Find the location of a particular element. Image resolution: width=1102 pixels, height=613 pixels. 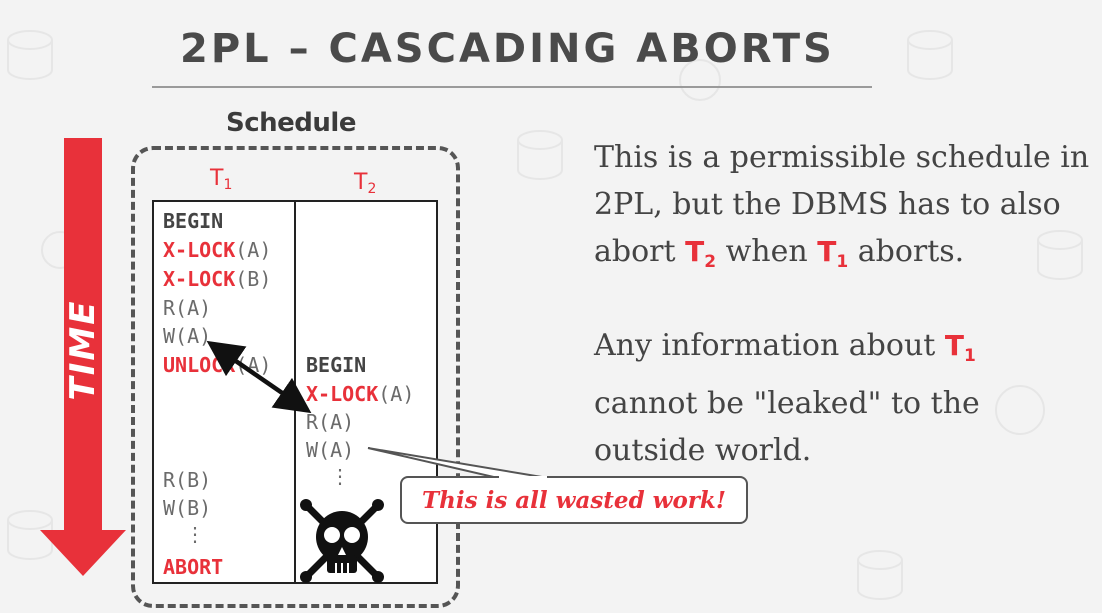

column-divider is located at coordinates (295, 392).